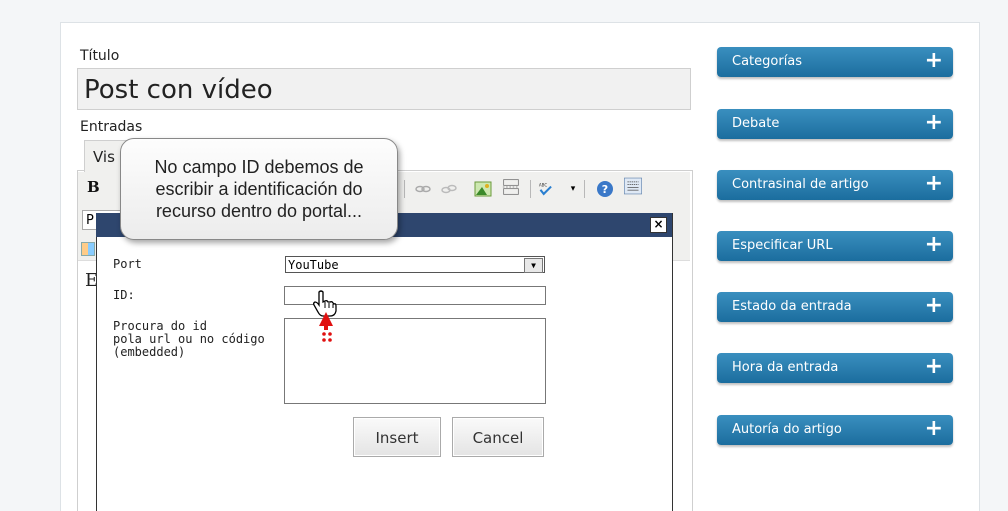 The image size is (1008, 511). I want to click on bold-button: B, so click(93, 187).